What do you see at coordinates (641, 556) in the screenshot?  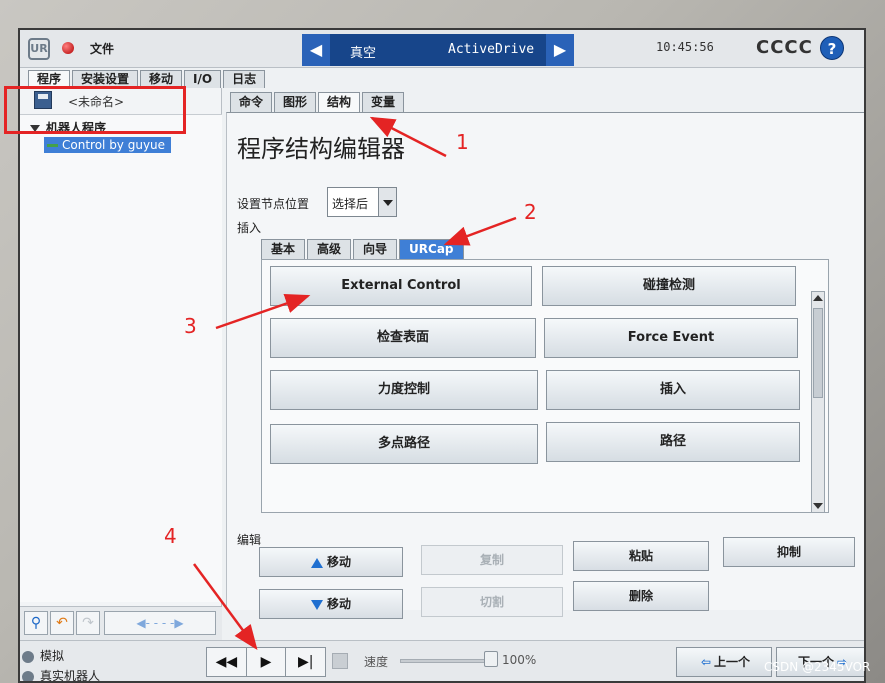 I see `paste-button: 粘贴` at bounding box center [641, 556].